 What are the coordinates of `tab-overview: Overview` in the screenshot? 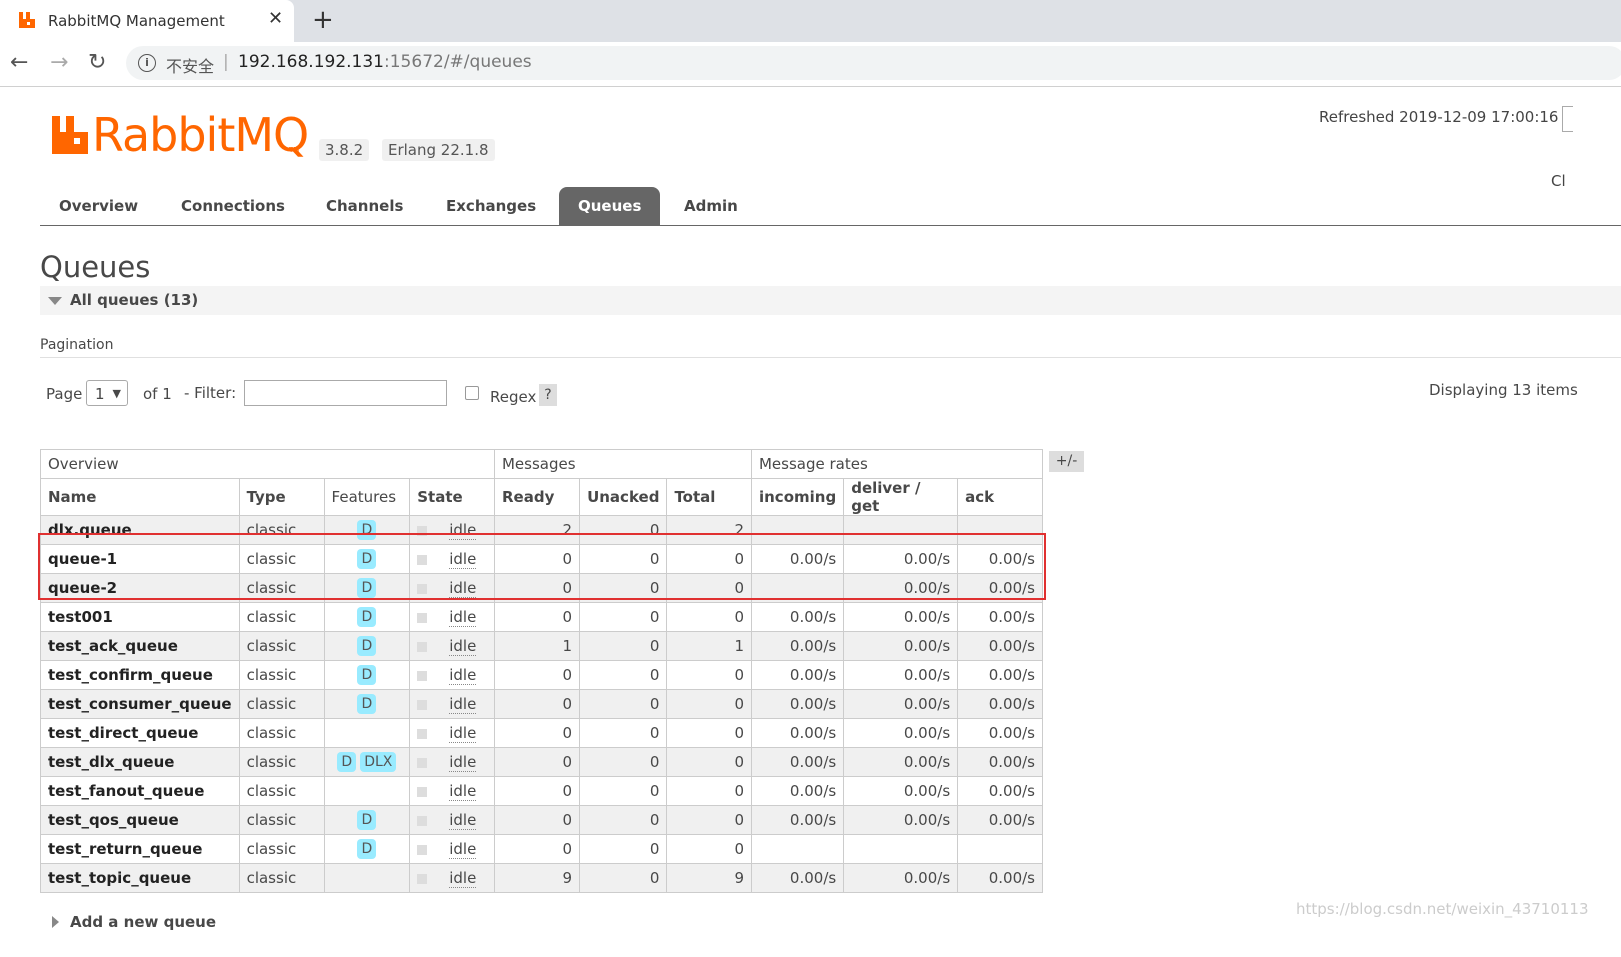 It's located at (98, 206).